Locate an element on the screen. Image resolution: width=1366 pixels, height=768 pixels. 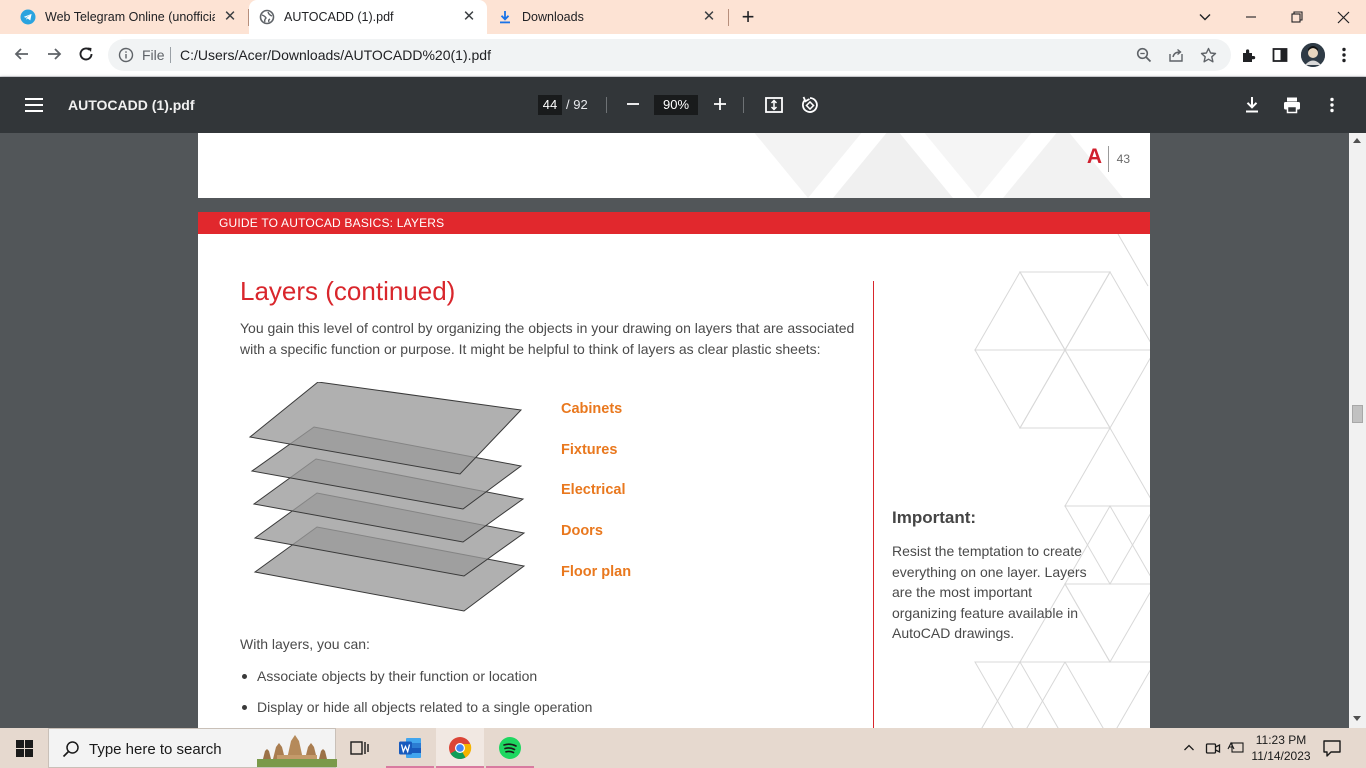
download-pdf-icon is located at coordinates (1252, 105).